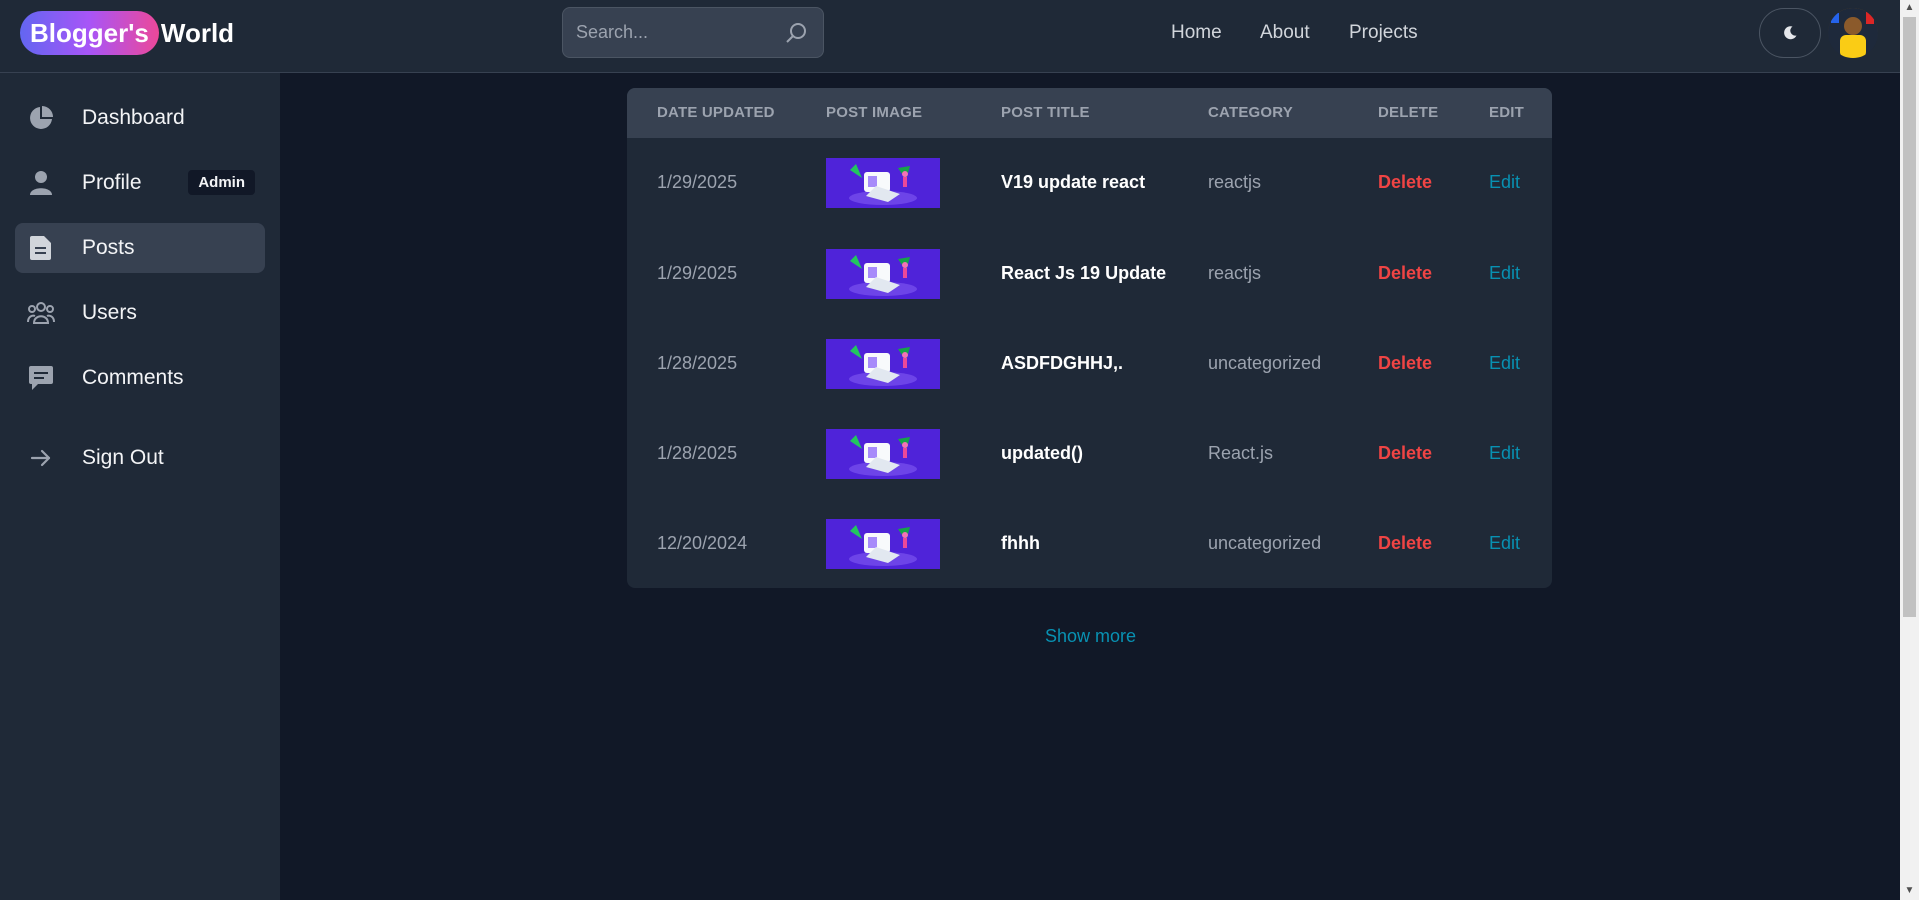  I want to click on table-row: 1/28/2025 updated() React.js Delete Edit, so click(1089, 453).